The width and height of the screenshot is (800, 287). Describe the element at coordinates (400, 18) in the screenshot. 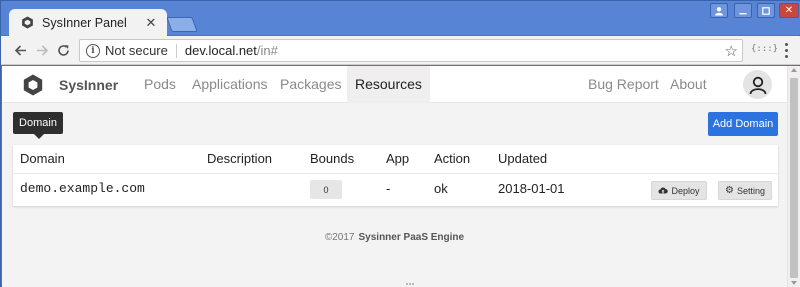

I see `tab-strip: SysInner Panel ✕ ✕` at that location.